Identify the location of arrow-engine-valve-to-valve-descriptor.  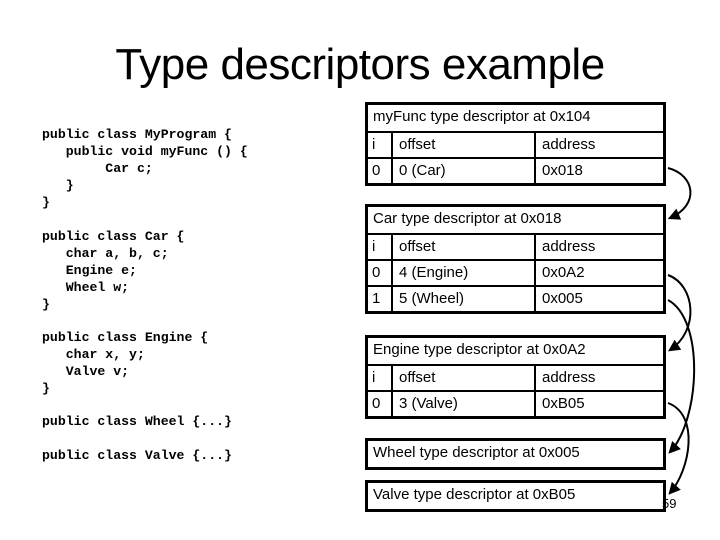
(678, 448).